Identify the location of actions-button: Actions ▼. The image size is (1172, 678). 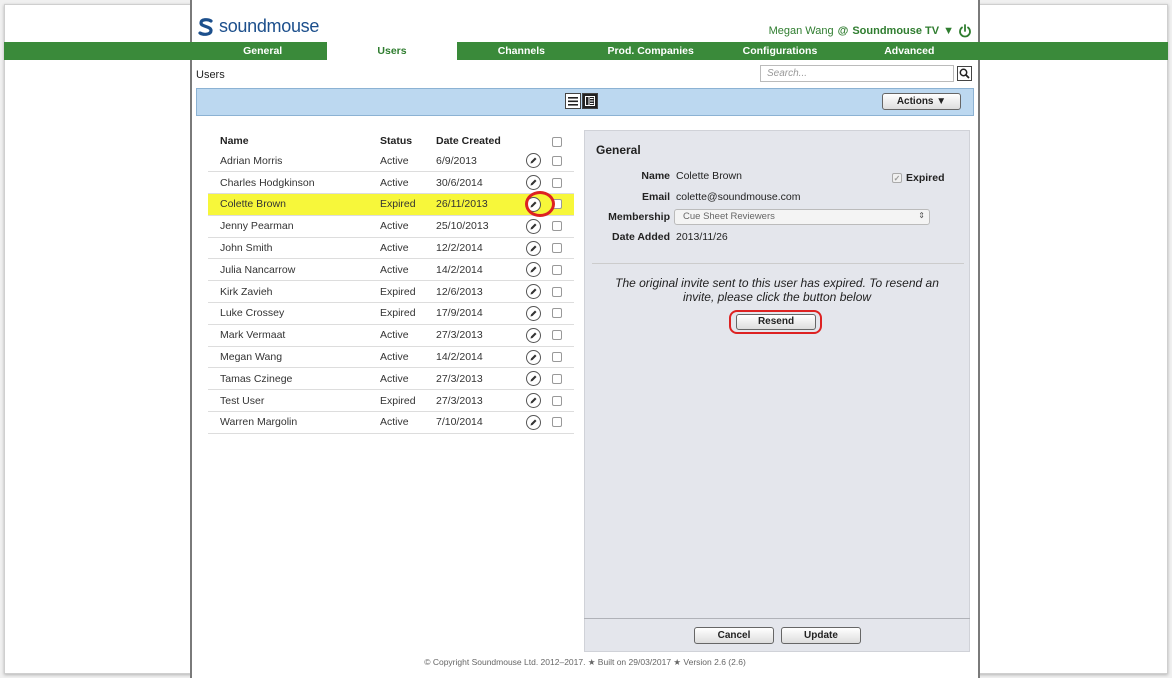
(921, 101).